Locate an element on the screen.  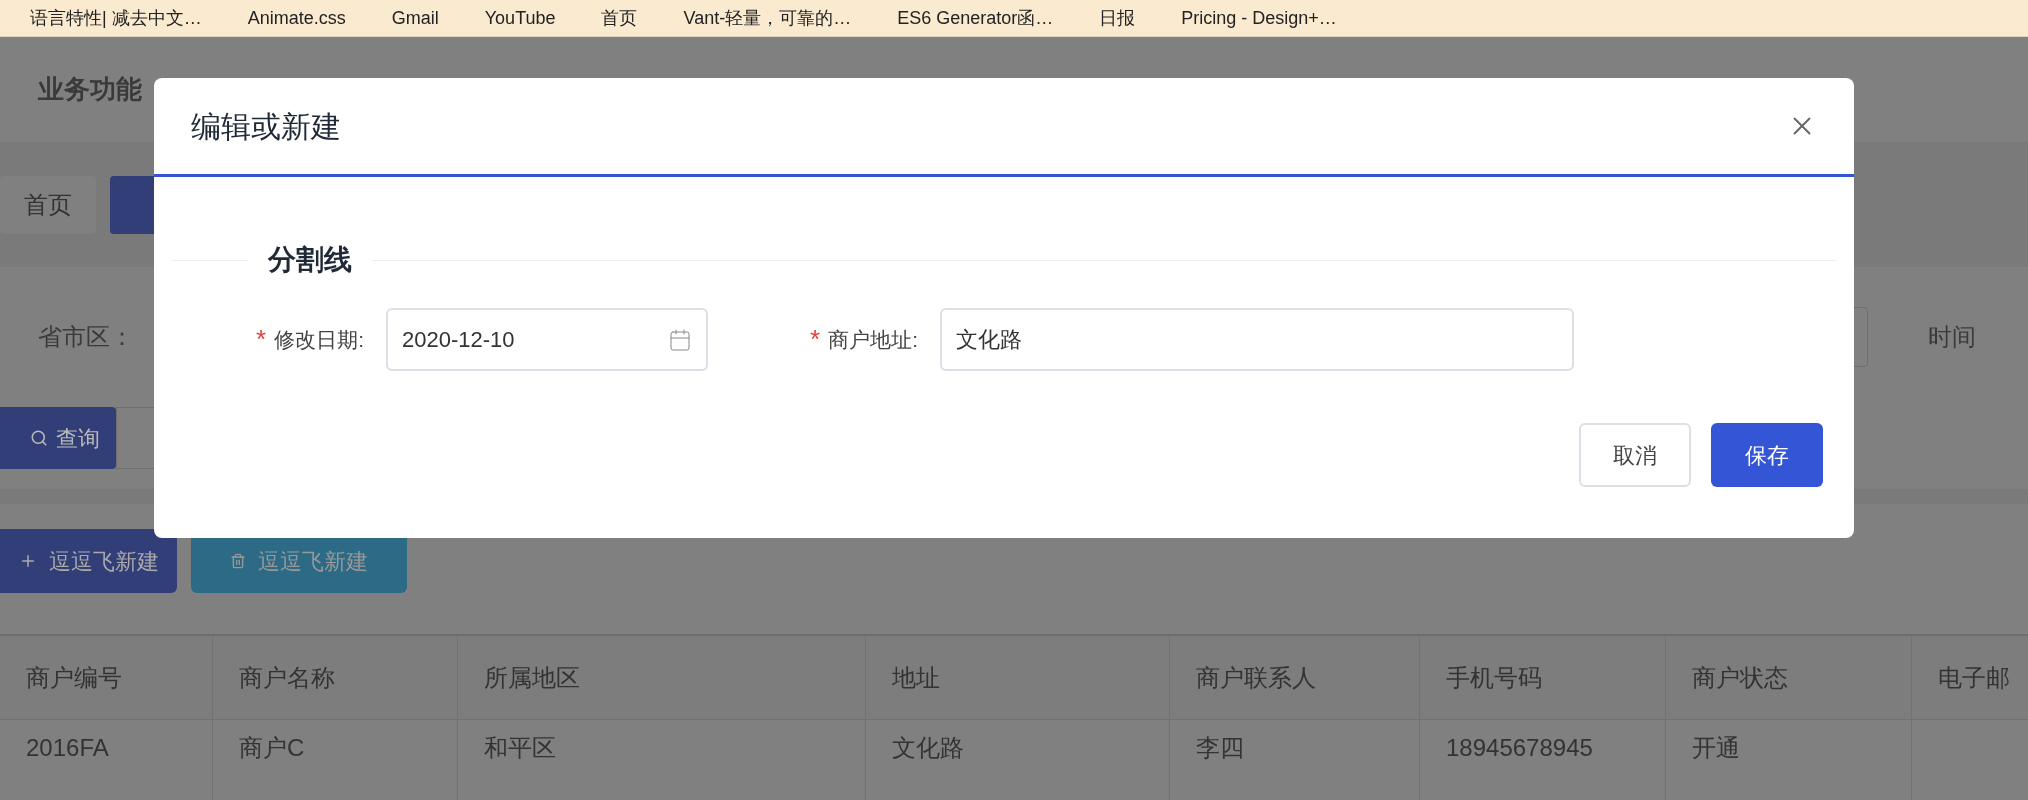
bookmark-link: YouTube is located at coordinates (520, 18).